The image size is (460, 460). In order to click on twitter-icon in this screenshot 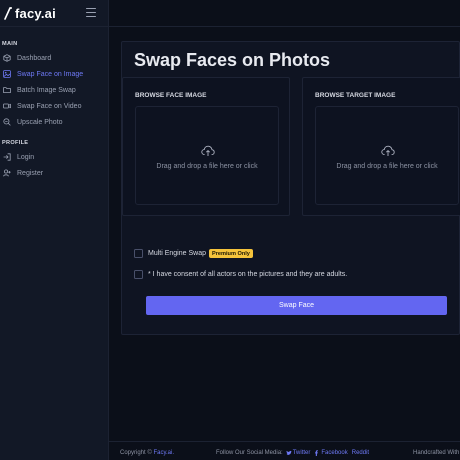, I will do `click(289, 452)`.